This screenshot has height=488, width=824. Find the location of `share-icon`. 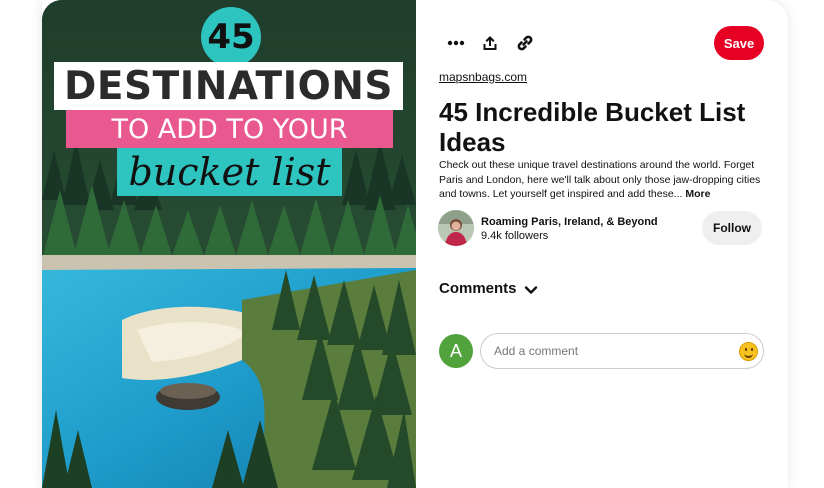

share-icon is located at coordinates (490, 43).